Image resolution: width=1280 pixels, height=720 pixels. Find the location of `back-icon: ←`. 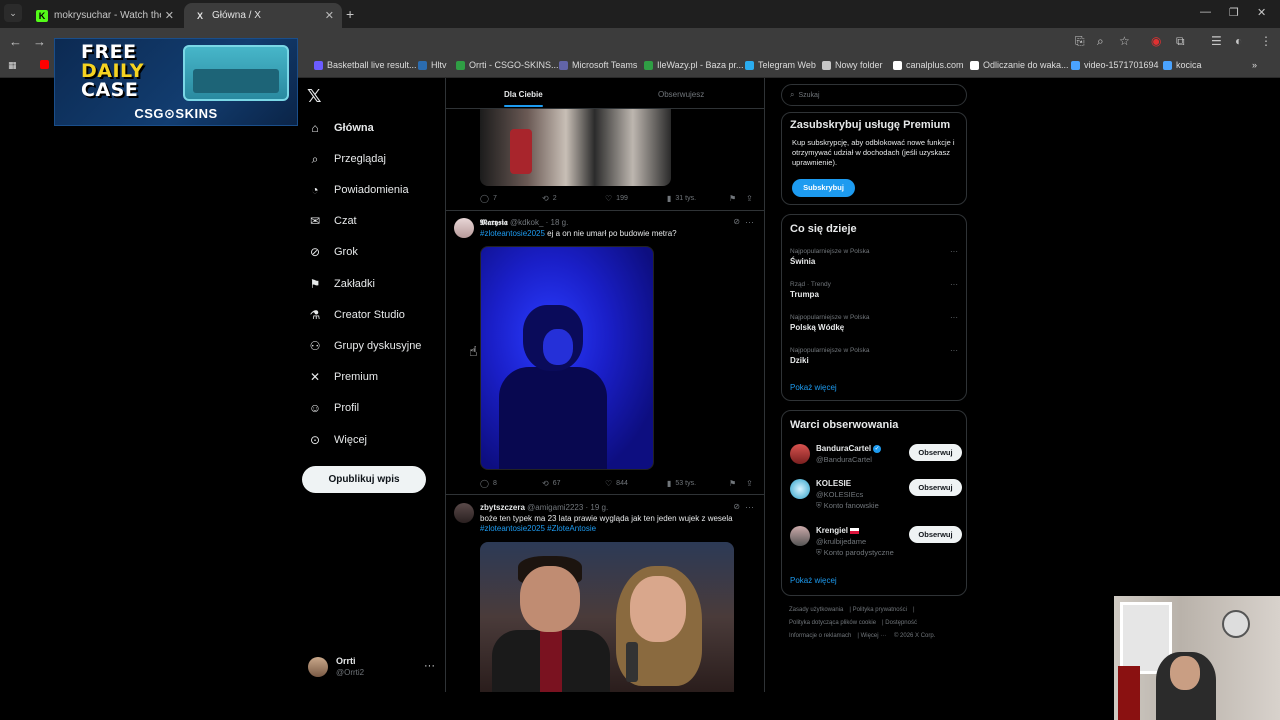

back-icon: ← is located at coordinates (15, 41).